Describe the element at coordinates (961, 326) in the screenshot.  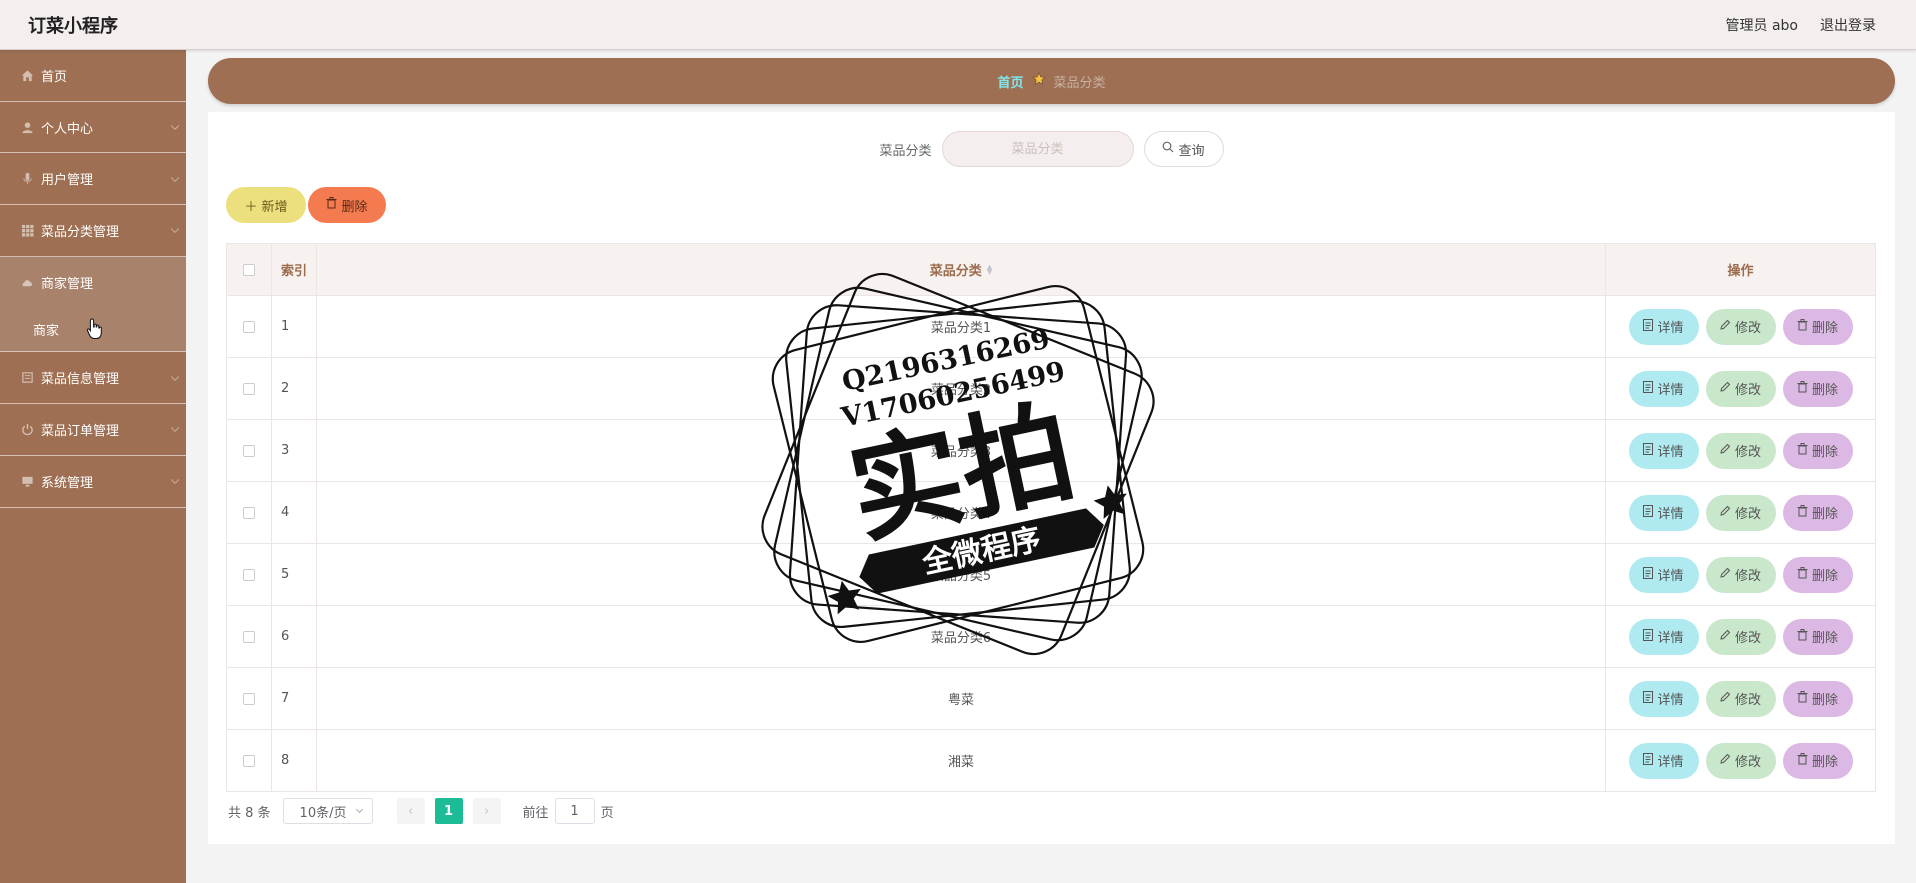
I see `row-category-name: 菜品分类1` at that location.